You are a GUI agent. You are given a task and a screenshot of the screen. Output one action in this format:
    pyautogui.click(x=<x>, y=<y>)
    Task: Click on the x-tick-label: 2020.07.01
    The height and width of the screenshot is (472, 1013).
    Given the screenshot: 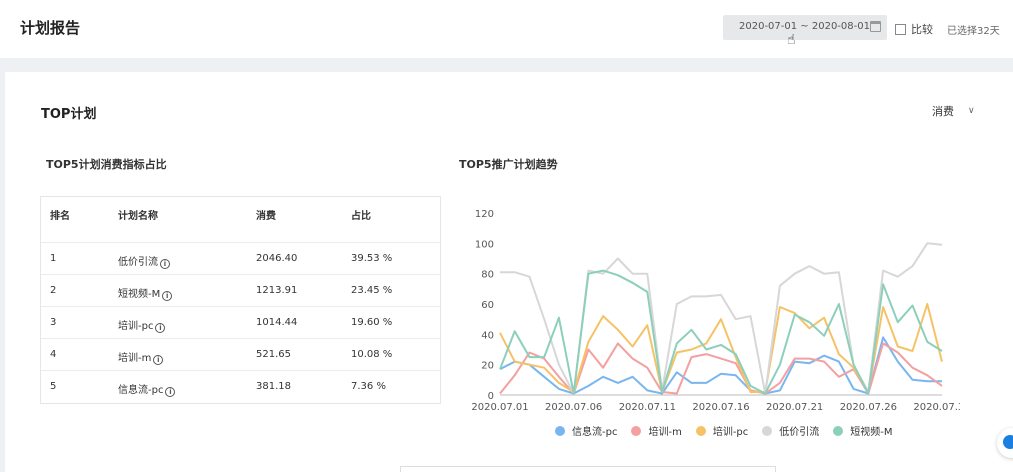 What is the action you would take?
    pyautogui.click(x=499, y=407)
    